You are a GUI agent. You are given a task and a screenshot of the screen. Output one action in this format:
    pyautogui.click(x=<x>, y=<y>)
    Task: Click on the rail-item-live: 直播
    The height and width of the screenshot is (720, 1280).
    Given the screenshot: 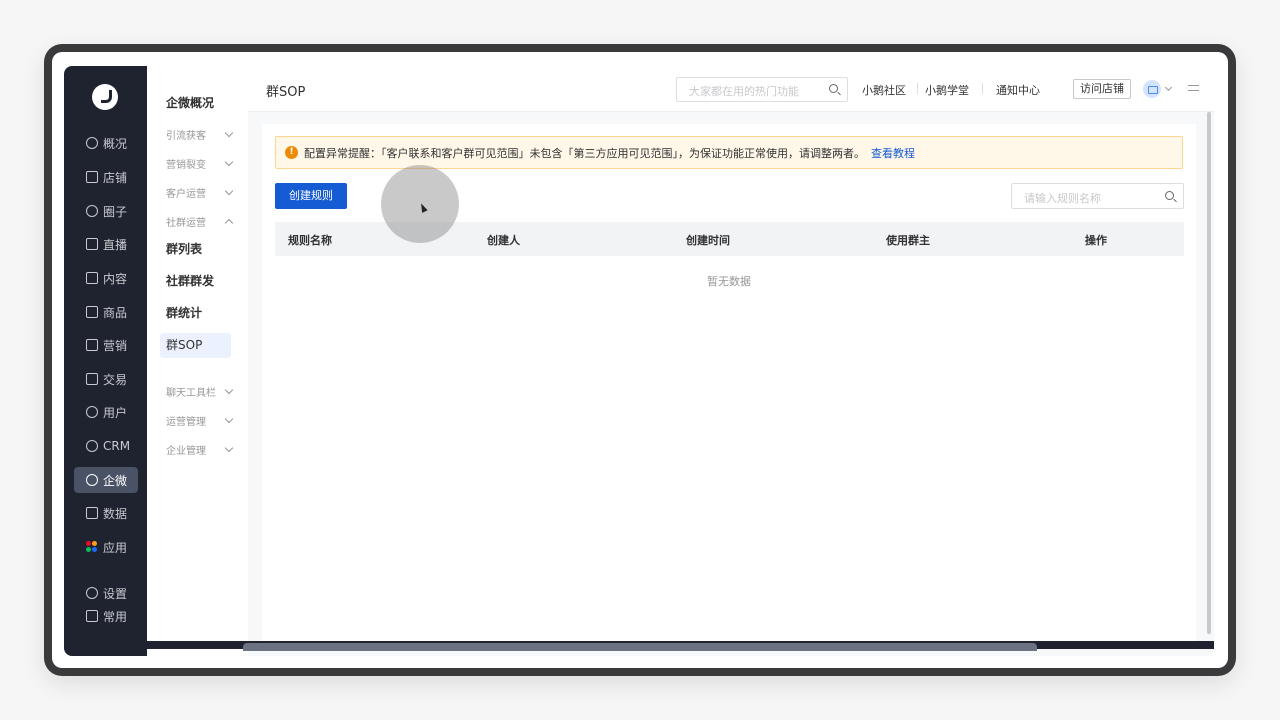 What is the action you would take?
    pyautogui.click(x=106, y=244)
    